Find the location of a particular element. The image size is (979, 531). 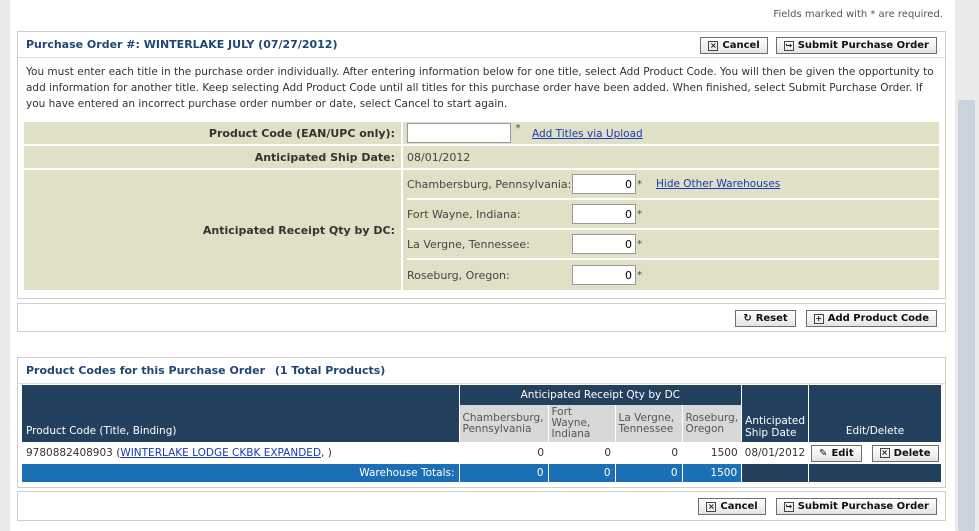

window-frame-left is located at coordinates (5, 265).